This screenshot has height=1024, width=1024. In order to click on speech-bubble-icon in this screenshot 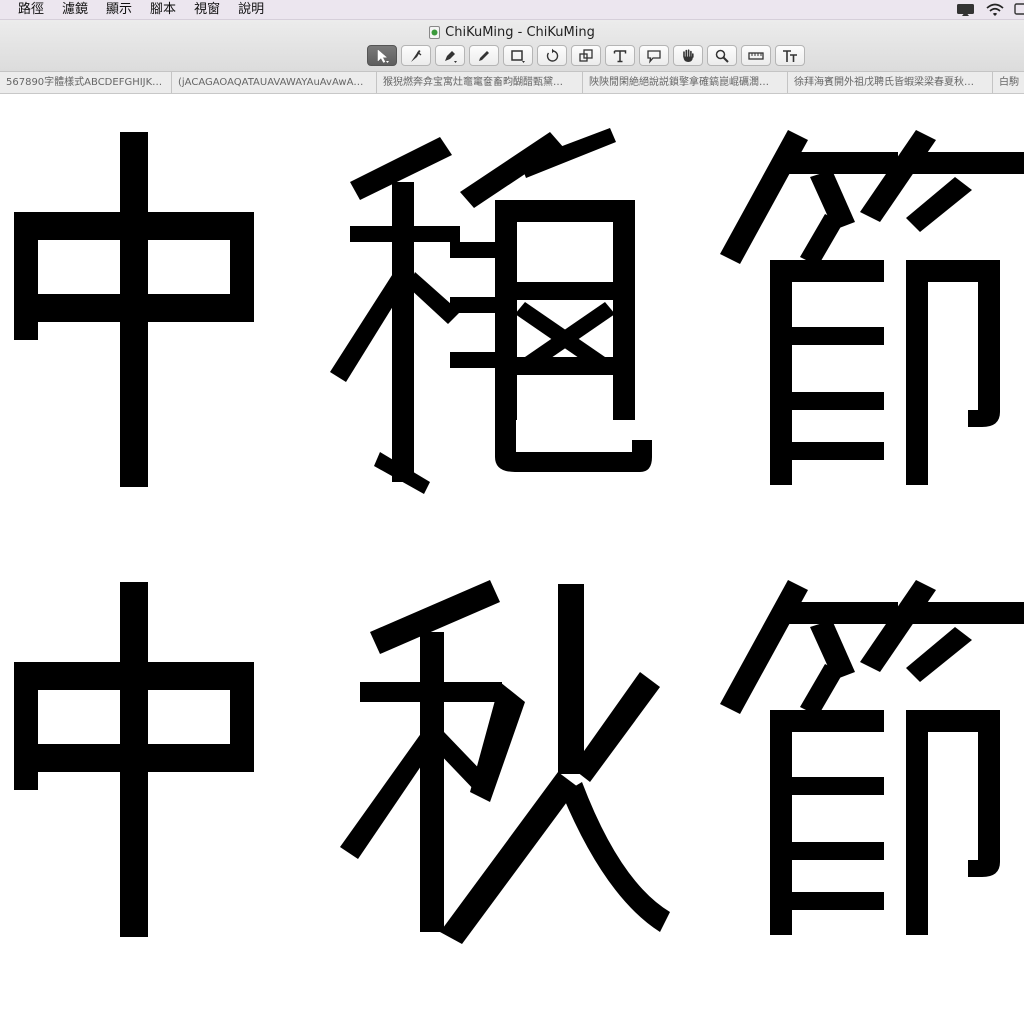, I will do `click(654, 56)`.